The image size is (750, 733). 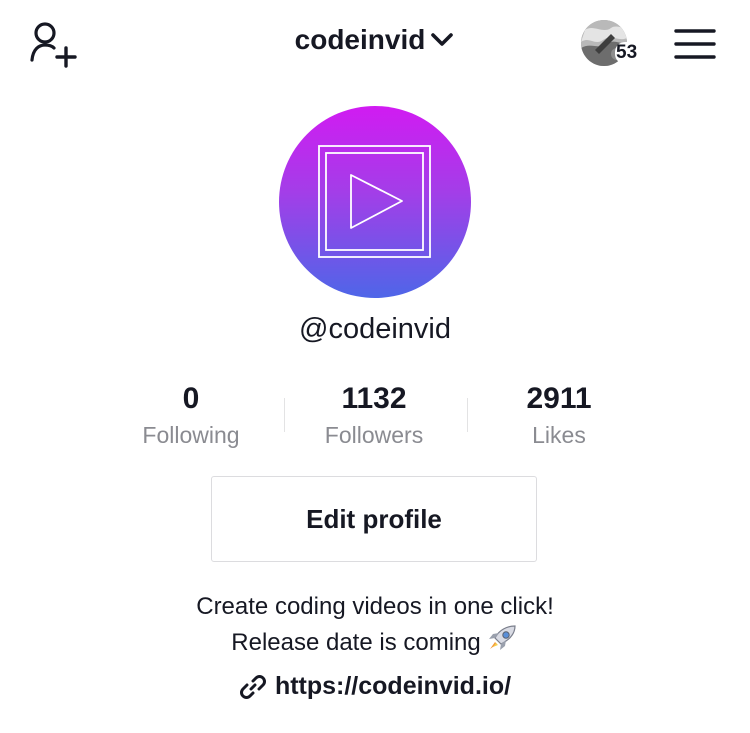 What do you see at coordinates (374, 398) in the screenshot?
I see `followers-count: 1132` at bounding box center [374, 398].